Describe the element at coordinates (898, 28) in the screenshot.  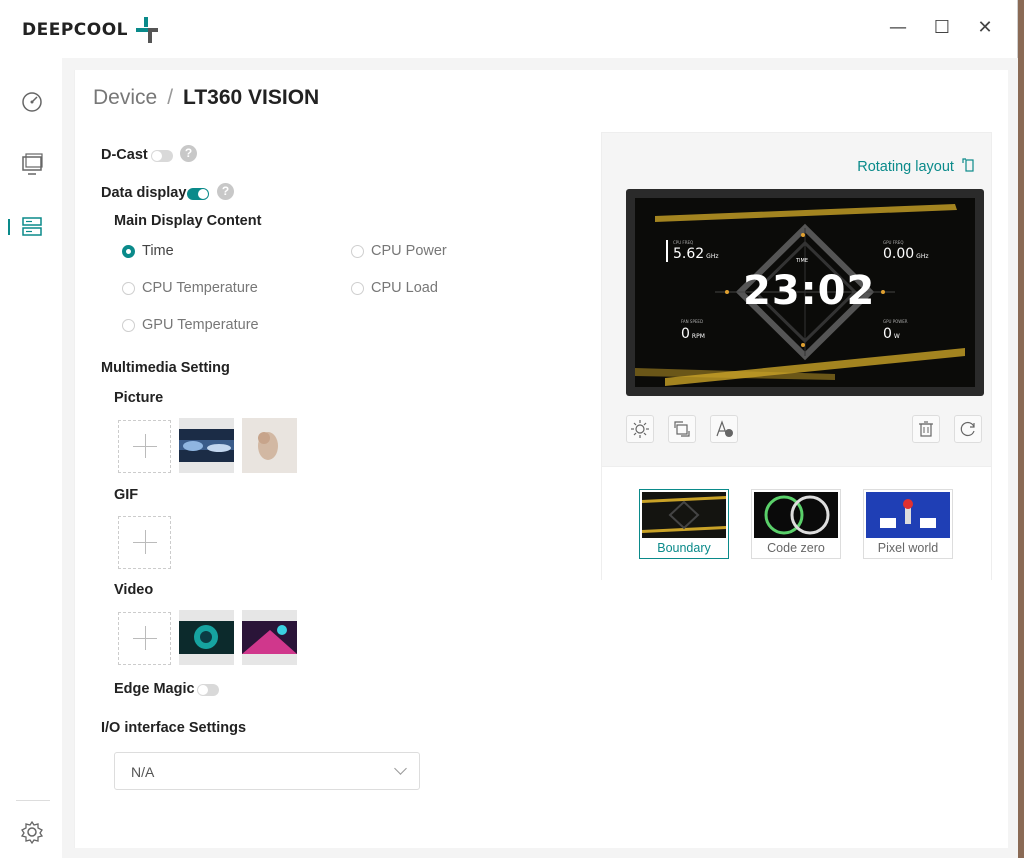
I see `minimize-button: —` at that location.